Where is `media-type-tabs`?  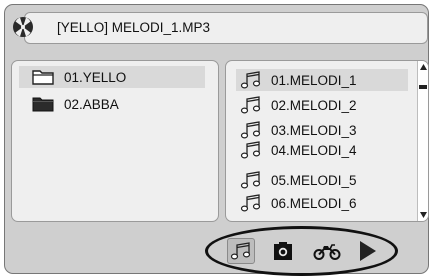 media-type-tabs is located at coordinates (301, 251).